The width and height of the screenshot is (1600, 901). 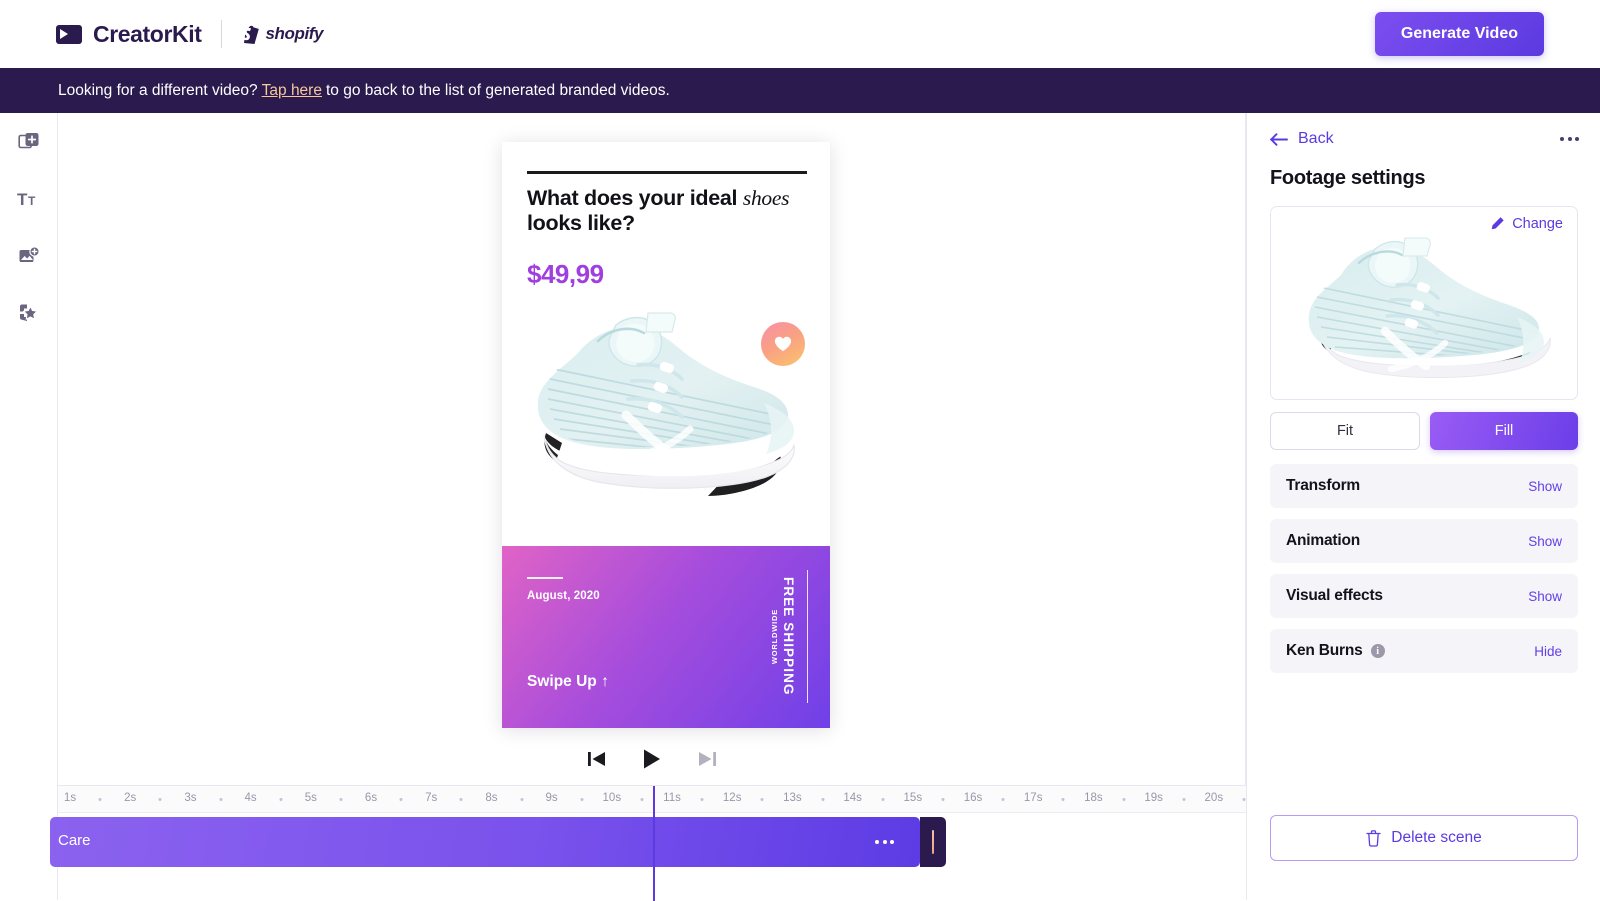 What do you see at coordinates (774, 636) in the screenshot?
I see `shipping-sub-label: WORLDWIDE` at bounding box center [774, 636].